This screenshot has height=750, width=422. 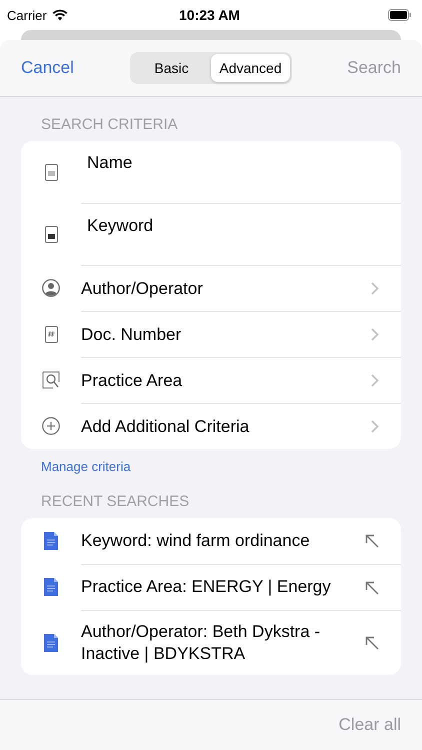 I want to click on recent-search-label: Keyword: wind farm ordinance, so click(x=196, y=541).